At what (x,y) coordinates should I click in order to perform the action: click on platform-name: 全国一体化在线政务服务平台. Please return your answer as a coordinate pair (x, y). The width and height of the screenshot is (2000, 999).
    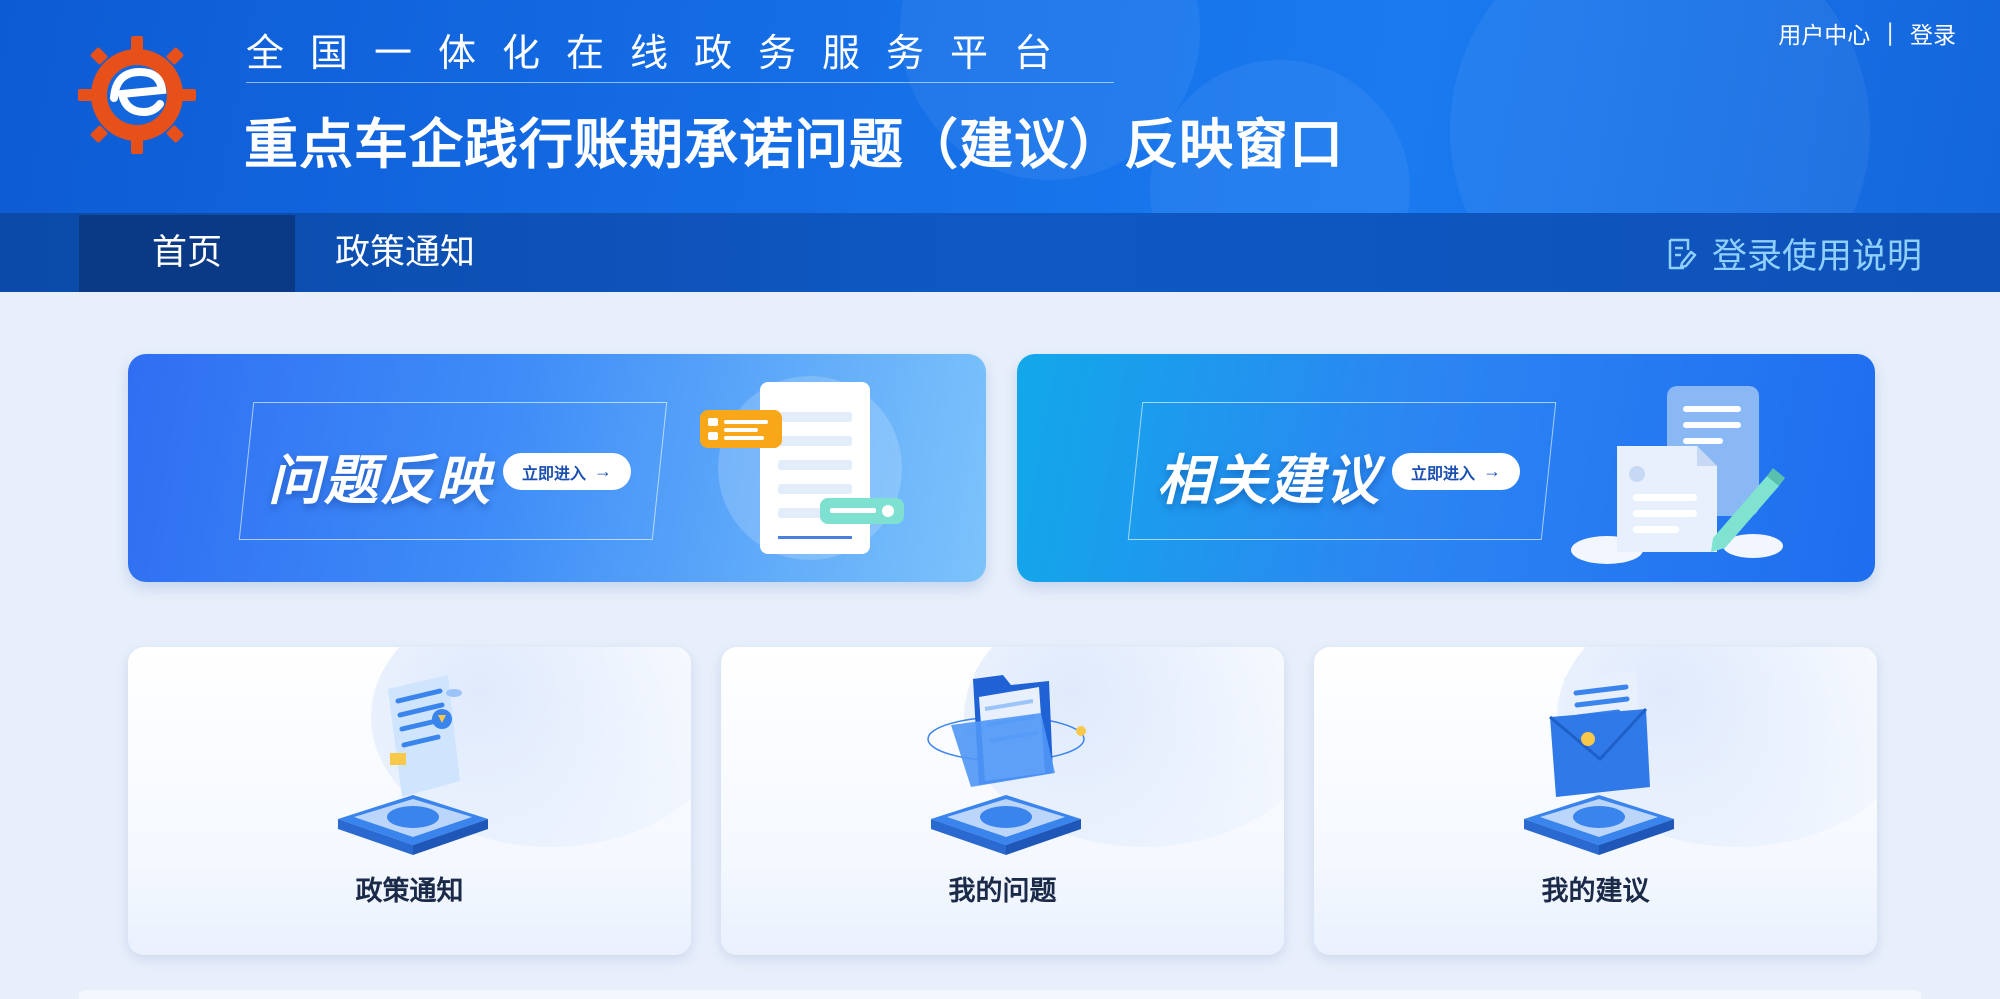
    Looking at the image, I should click on (662, 53).